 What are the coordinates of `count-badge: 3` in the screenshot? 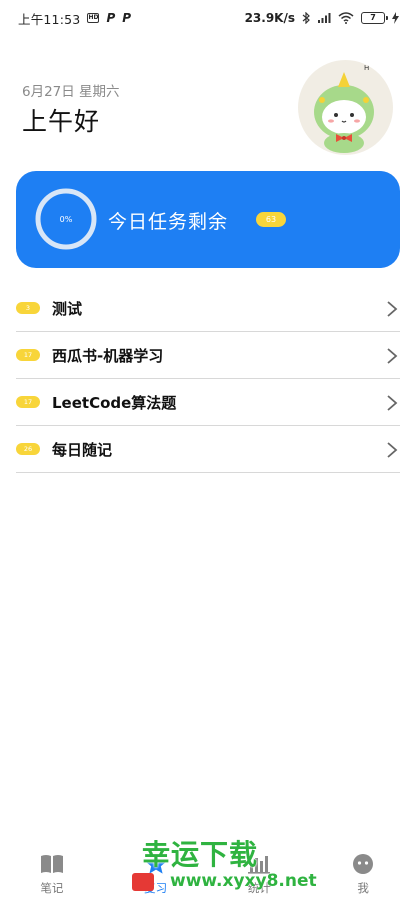 It's located at (28, 308).